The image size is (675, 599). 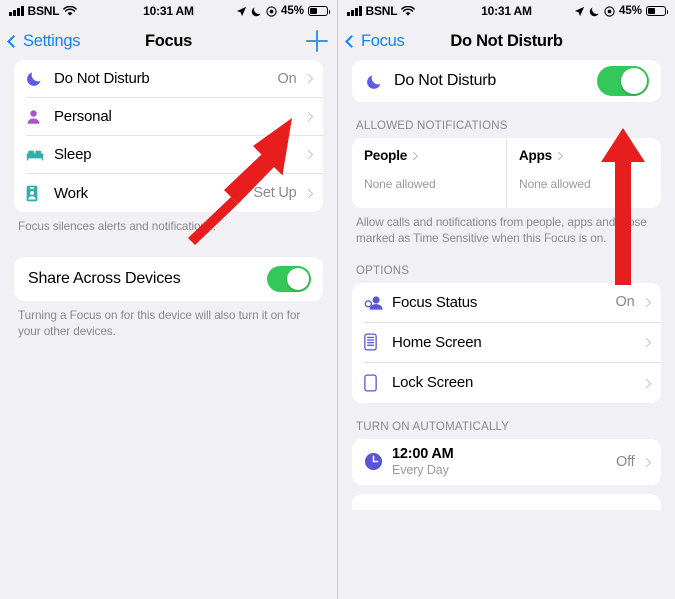 What do you see at coordinates (433, 426) in the screenshot?
I see `turn-on-automatically-header: TURN ON AUTOMATICALLY` at bounding box center [433, 426].